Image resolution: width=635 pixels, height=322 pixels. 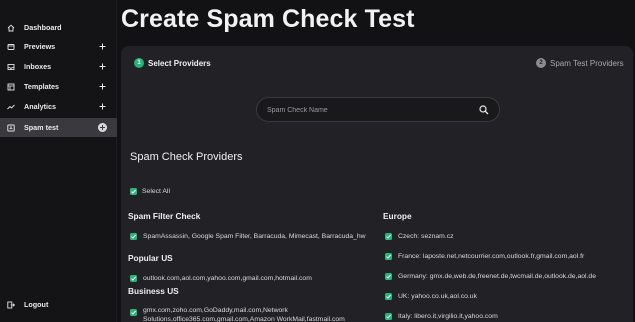 I want to click on sidebar-item-analytics: Analytics, so click(x=58, y=106).